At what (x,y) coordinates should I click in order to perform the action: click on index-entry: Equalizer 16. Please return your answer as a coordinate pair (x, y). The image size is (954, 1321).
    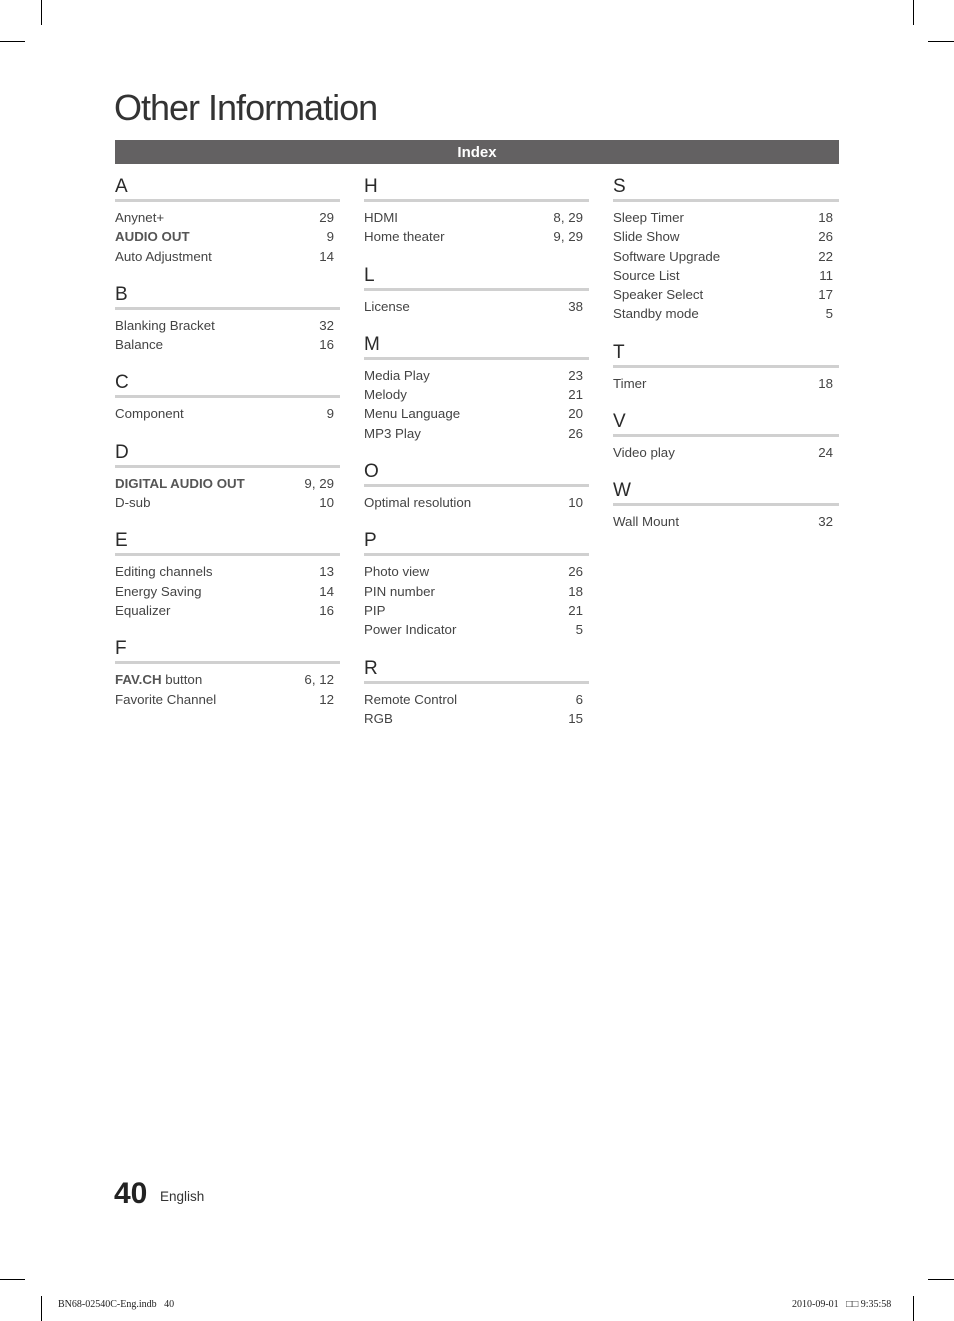
    Looking at the image, I should click on (227, 610).